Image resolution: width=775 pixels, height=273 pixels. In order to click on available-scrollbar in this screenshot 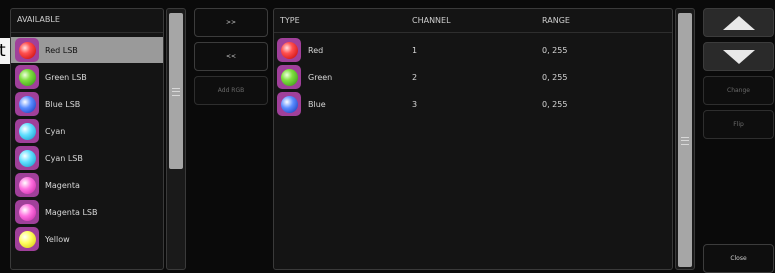, I will do `click(176, 139)`.